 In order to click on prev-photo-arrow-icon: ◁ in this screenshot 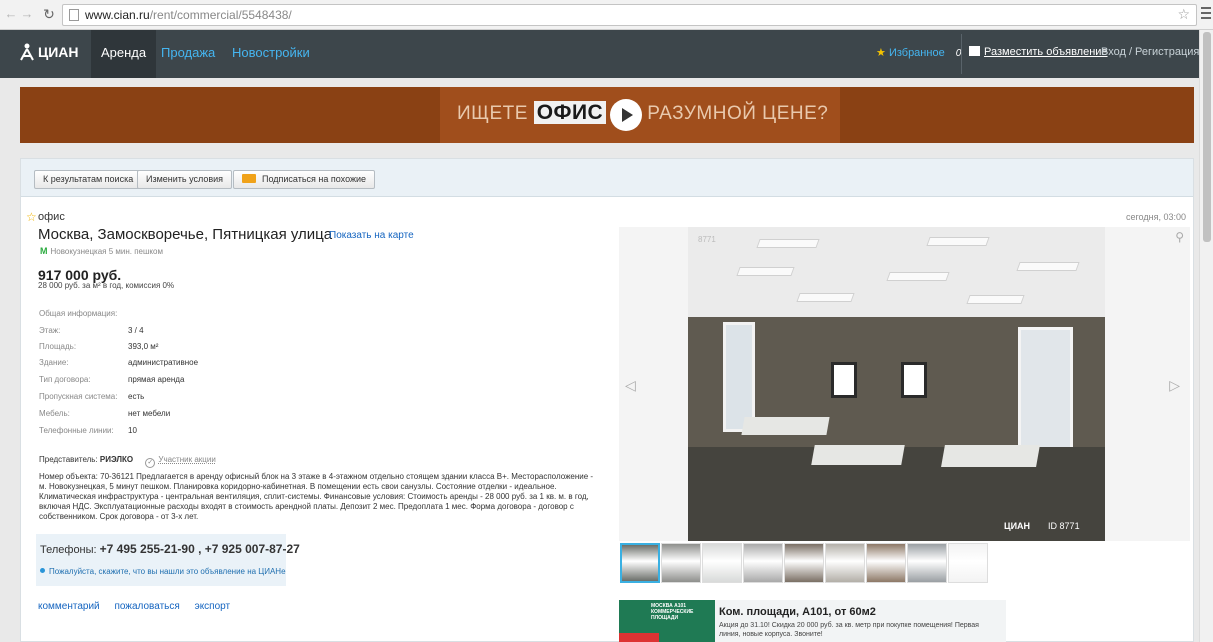, I will do `click(630, 385)`.